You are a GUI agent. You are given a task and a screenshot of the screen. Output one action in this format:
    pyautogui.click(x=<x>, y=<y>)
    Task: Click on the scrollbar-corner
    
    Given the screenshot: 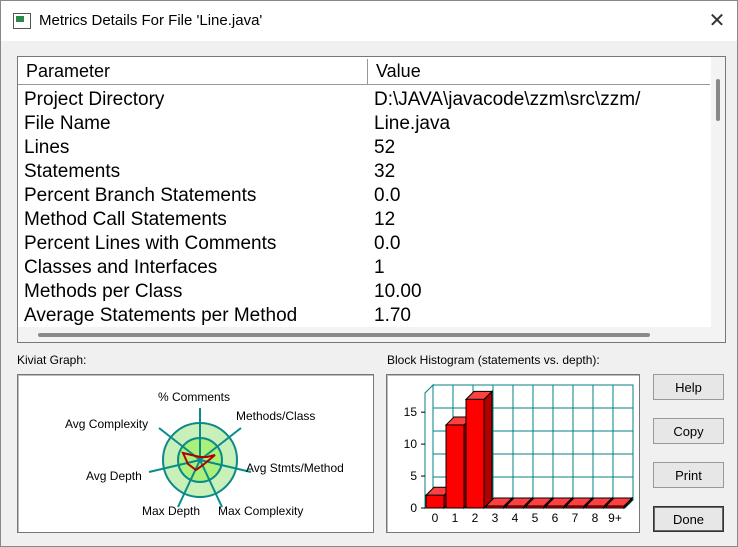 What is the action you would take?
    pyautogui.click(x=718, y=334)
    